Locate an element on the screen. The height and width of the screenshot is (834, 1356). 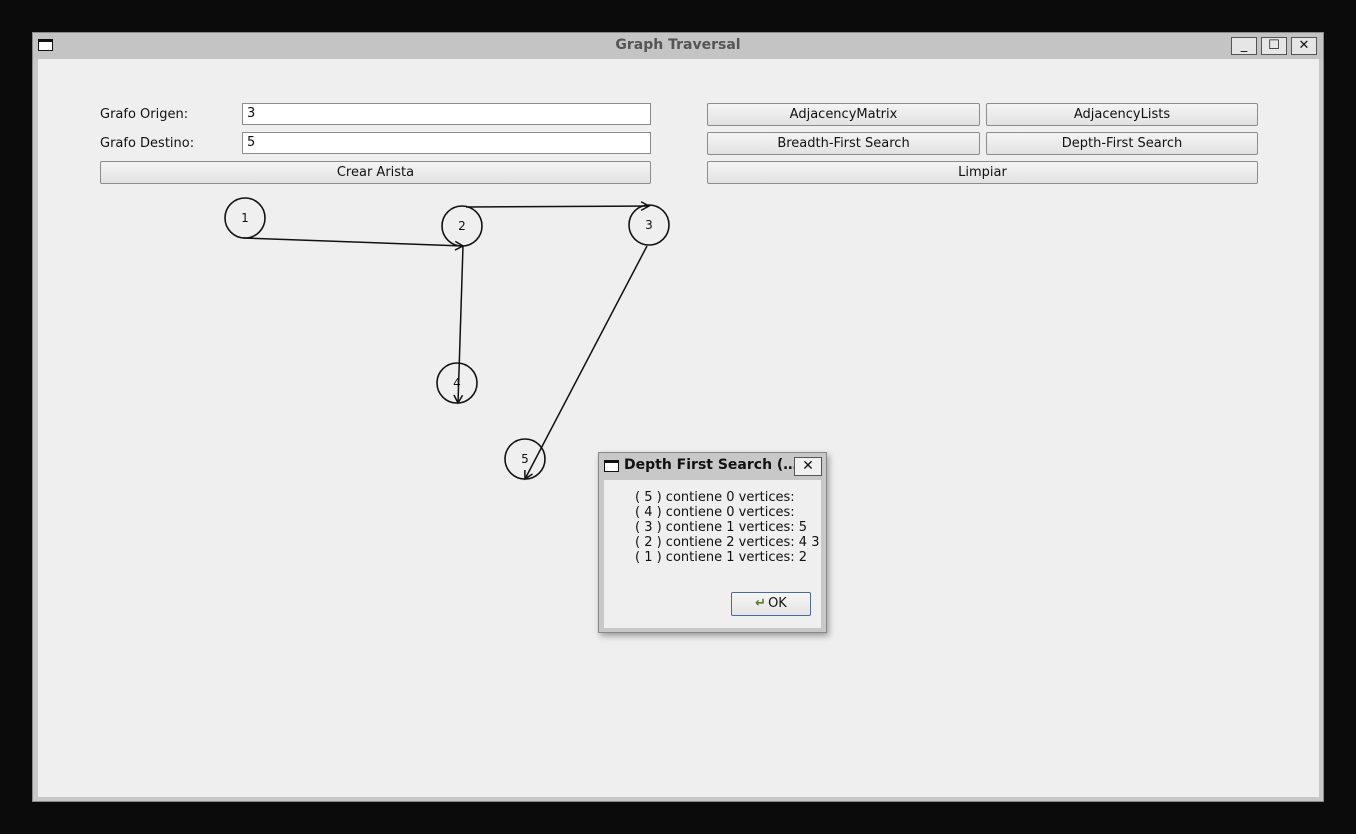
graph-node-label: 1 is located at coordinates (245, 218).